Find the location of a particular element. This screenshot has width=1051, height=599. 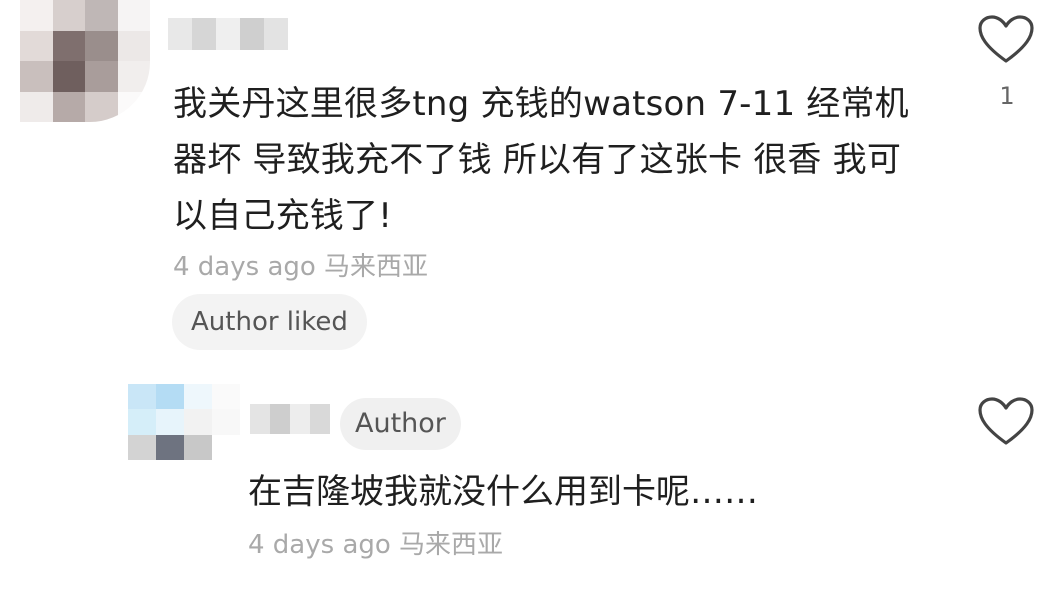

like-button is located at coordinates (1006, 40).